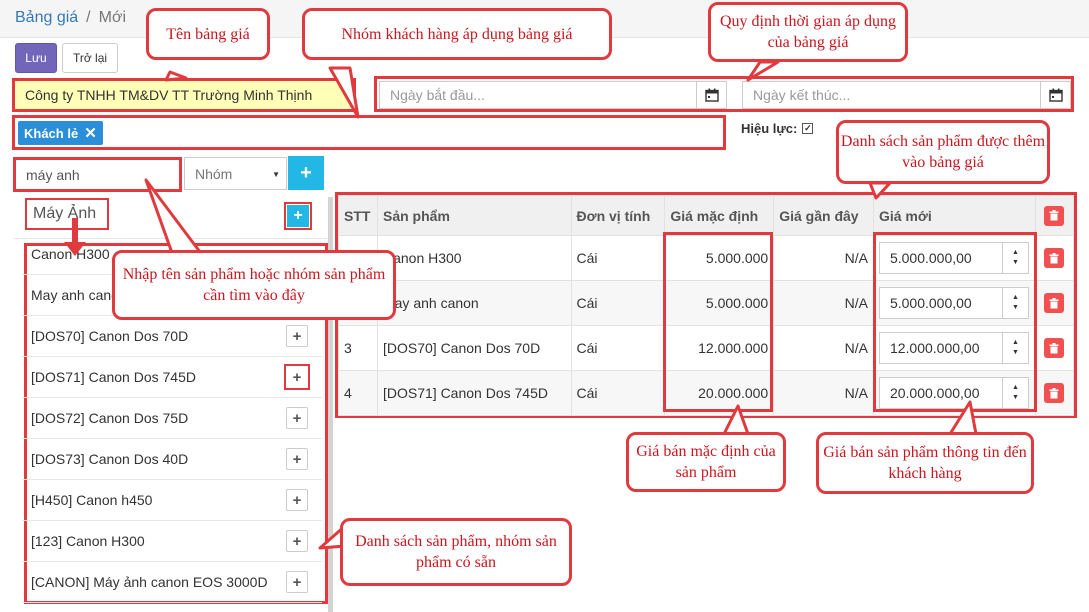 This screenshot has height=612, width=1089. I want to click on new-price-highlight, so click(955, 322).